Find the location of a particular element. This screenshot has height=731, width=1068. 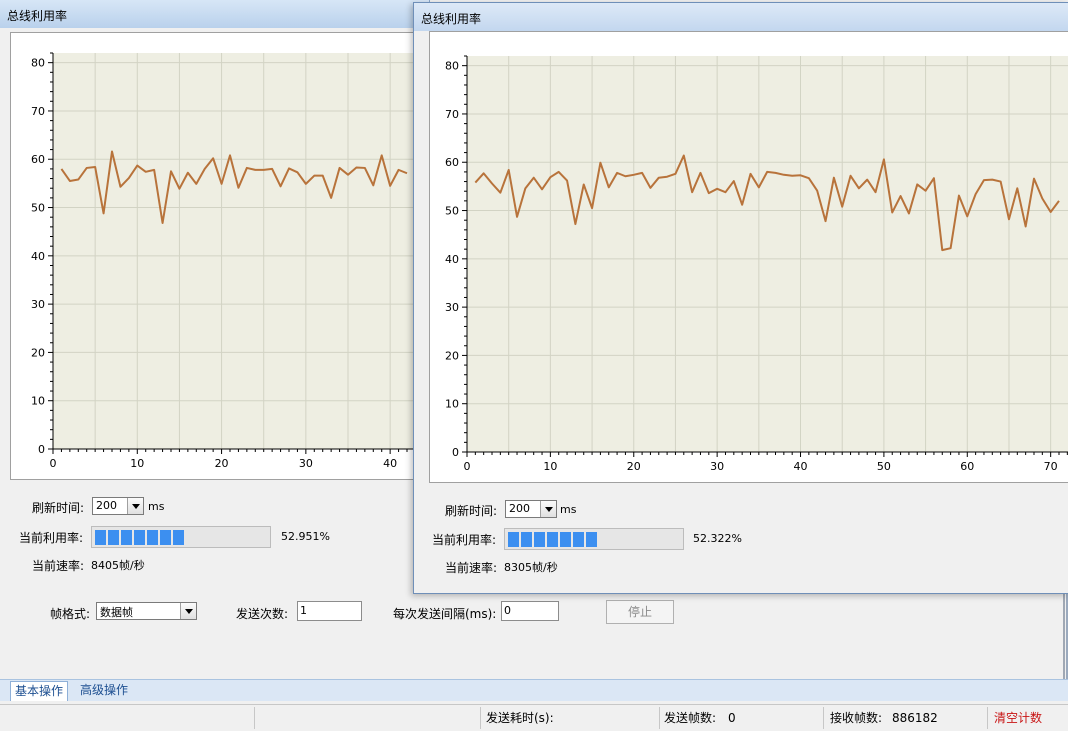

current-usage-value: 52.951% is located at coordinates (305, 536).